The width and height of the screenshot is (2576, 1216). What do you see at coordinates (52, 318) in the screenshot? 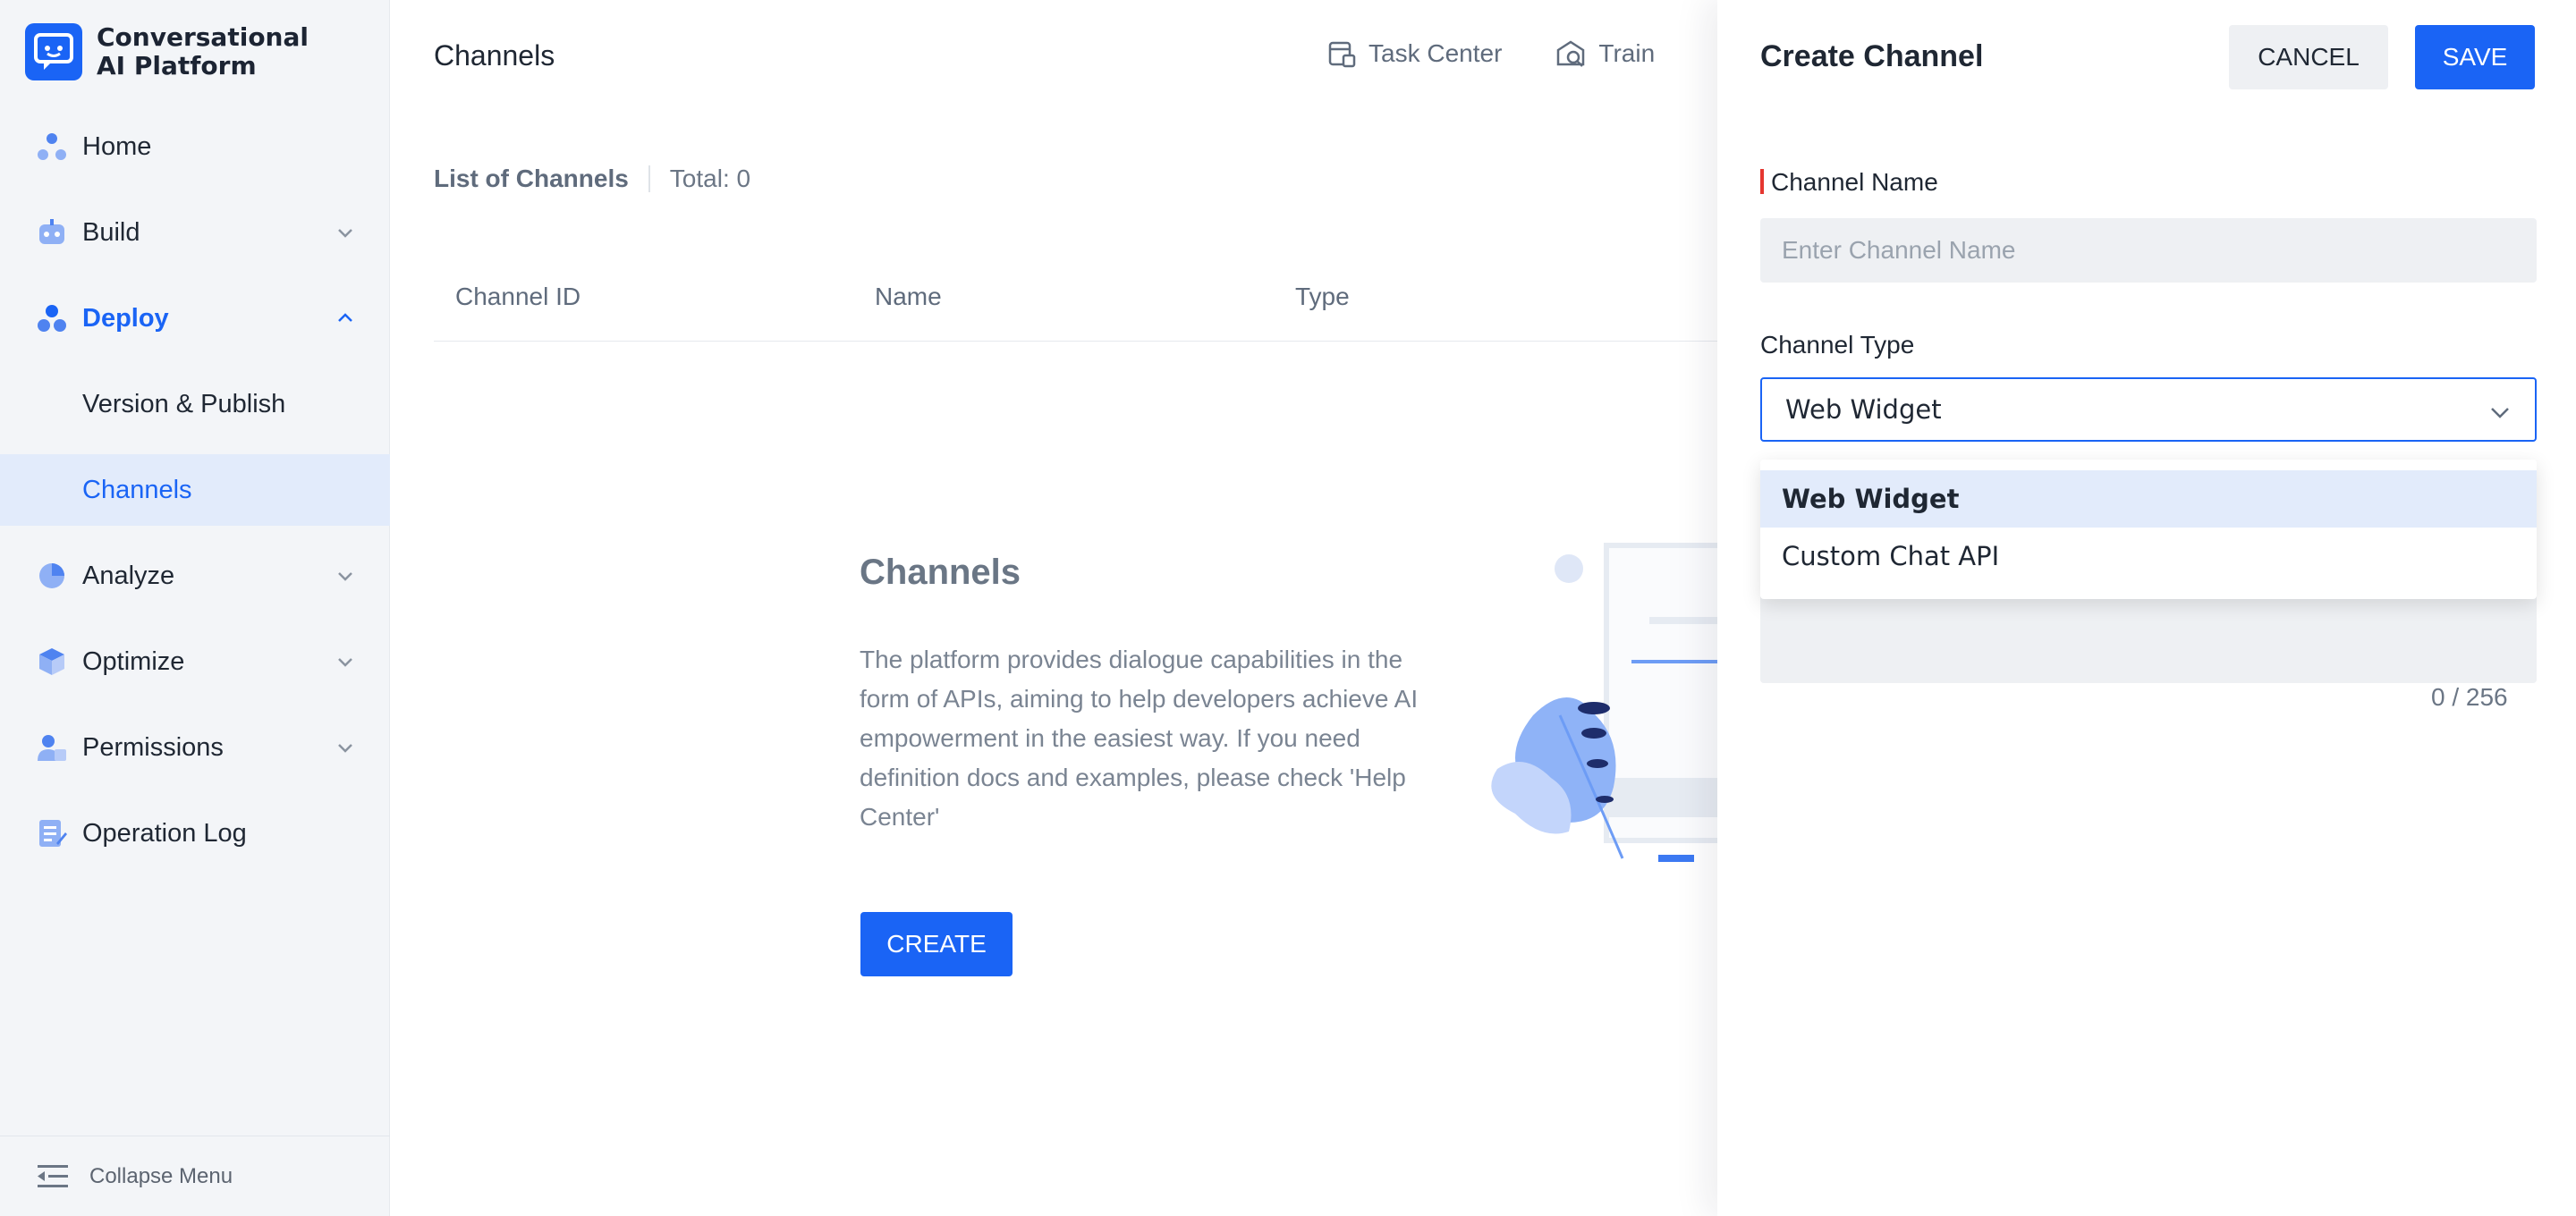
I see `deploy-icon` at bounding box center [52, 318].